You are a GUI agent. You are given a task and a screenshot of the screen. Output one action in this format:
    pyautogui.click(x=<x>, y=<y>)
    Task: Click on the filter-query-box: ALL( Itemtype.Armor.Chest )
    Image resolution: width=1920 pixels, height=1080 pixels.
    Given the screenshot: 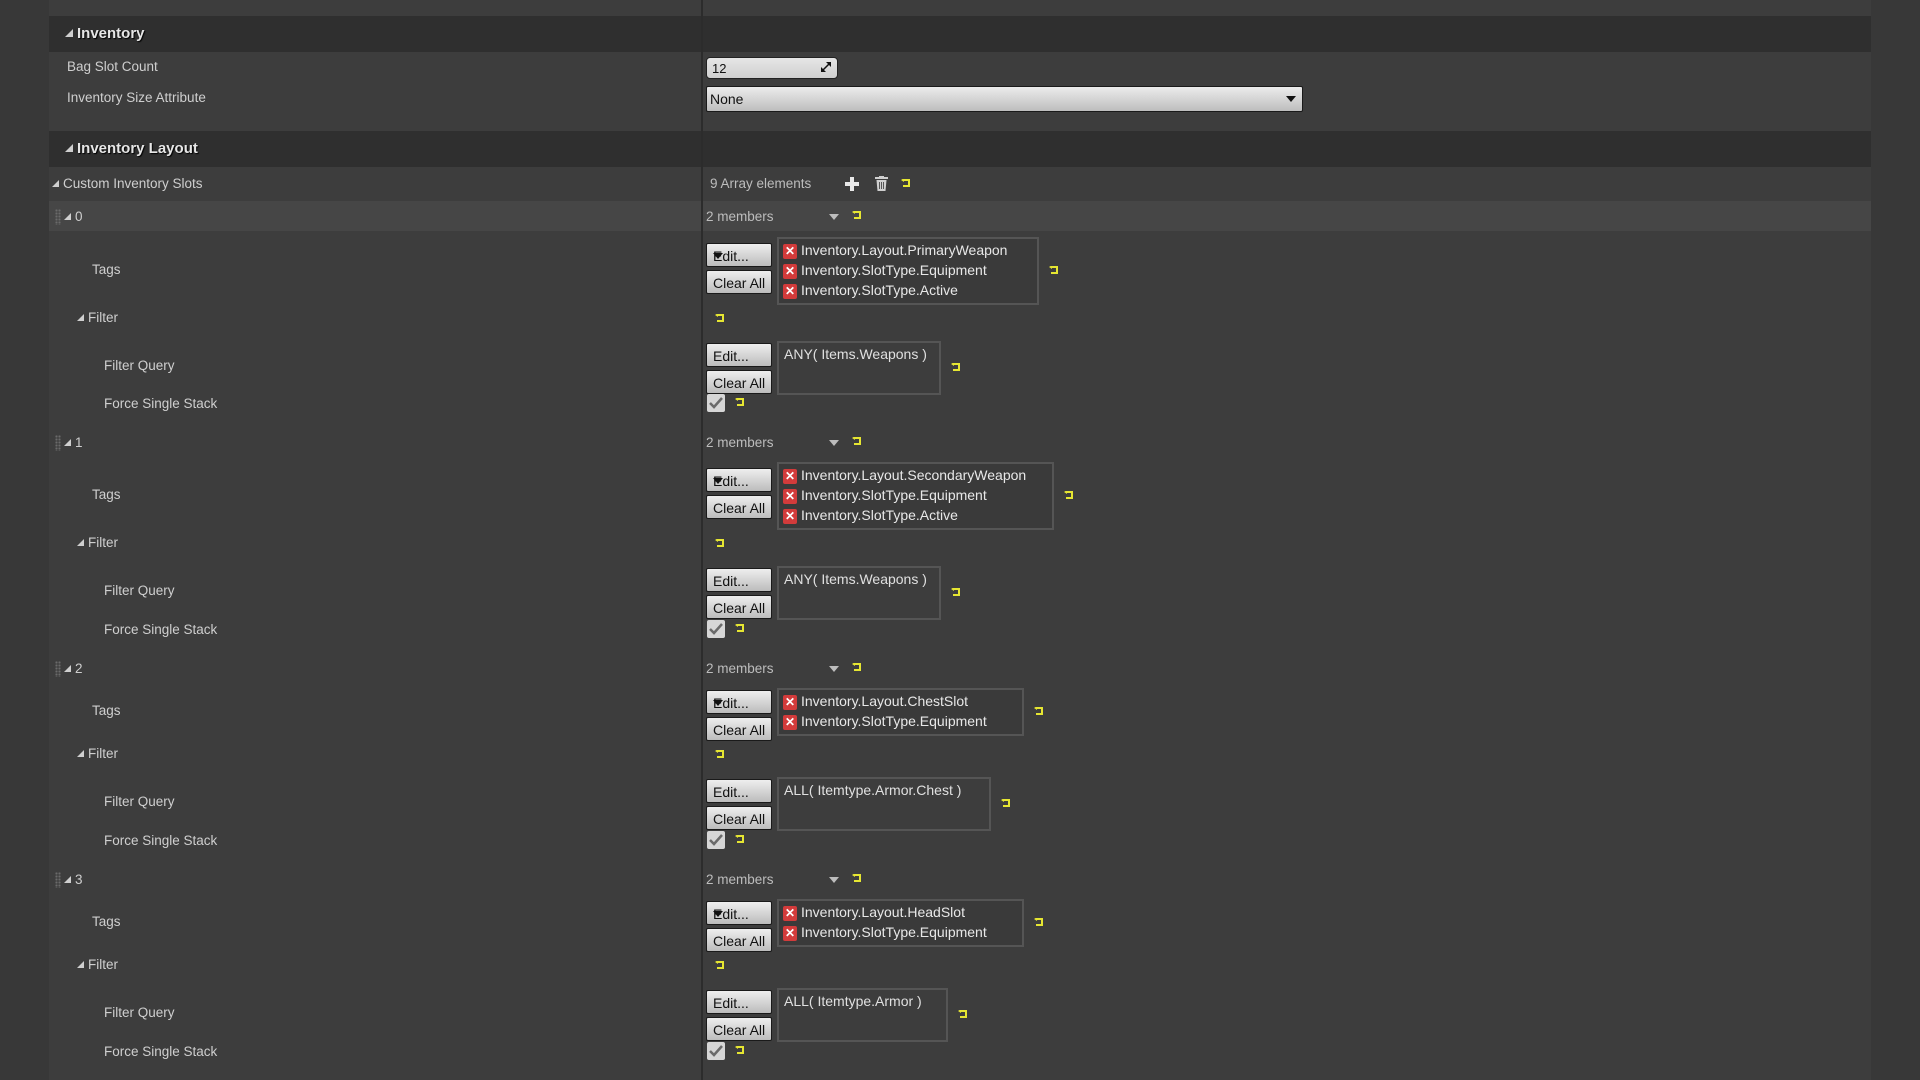 What is the action you would take?
    pyautogui.click(x=884, y=804)
    